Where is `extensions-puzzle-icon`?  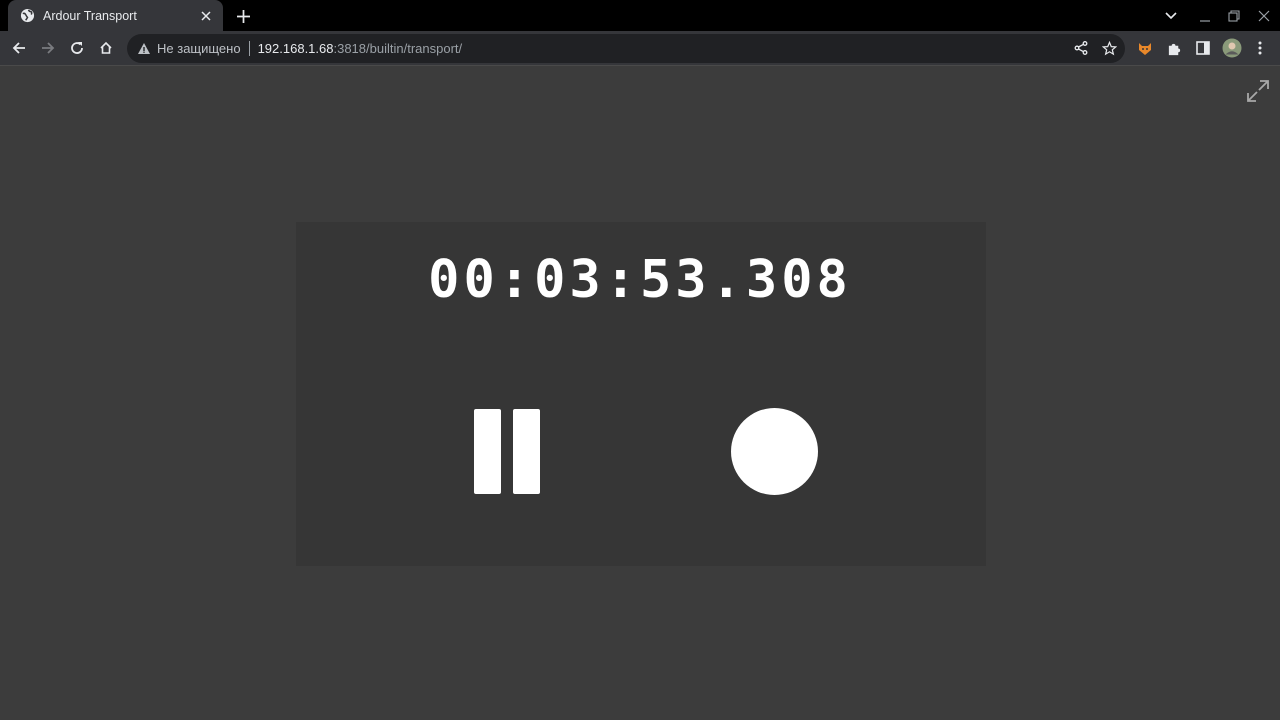
extensions-puzzle-icon is located at coordinates (1174, 48).